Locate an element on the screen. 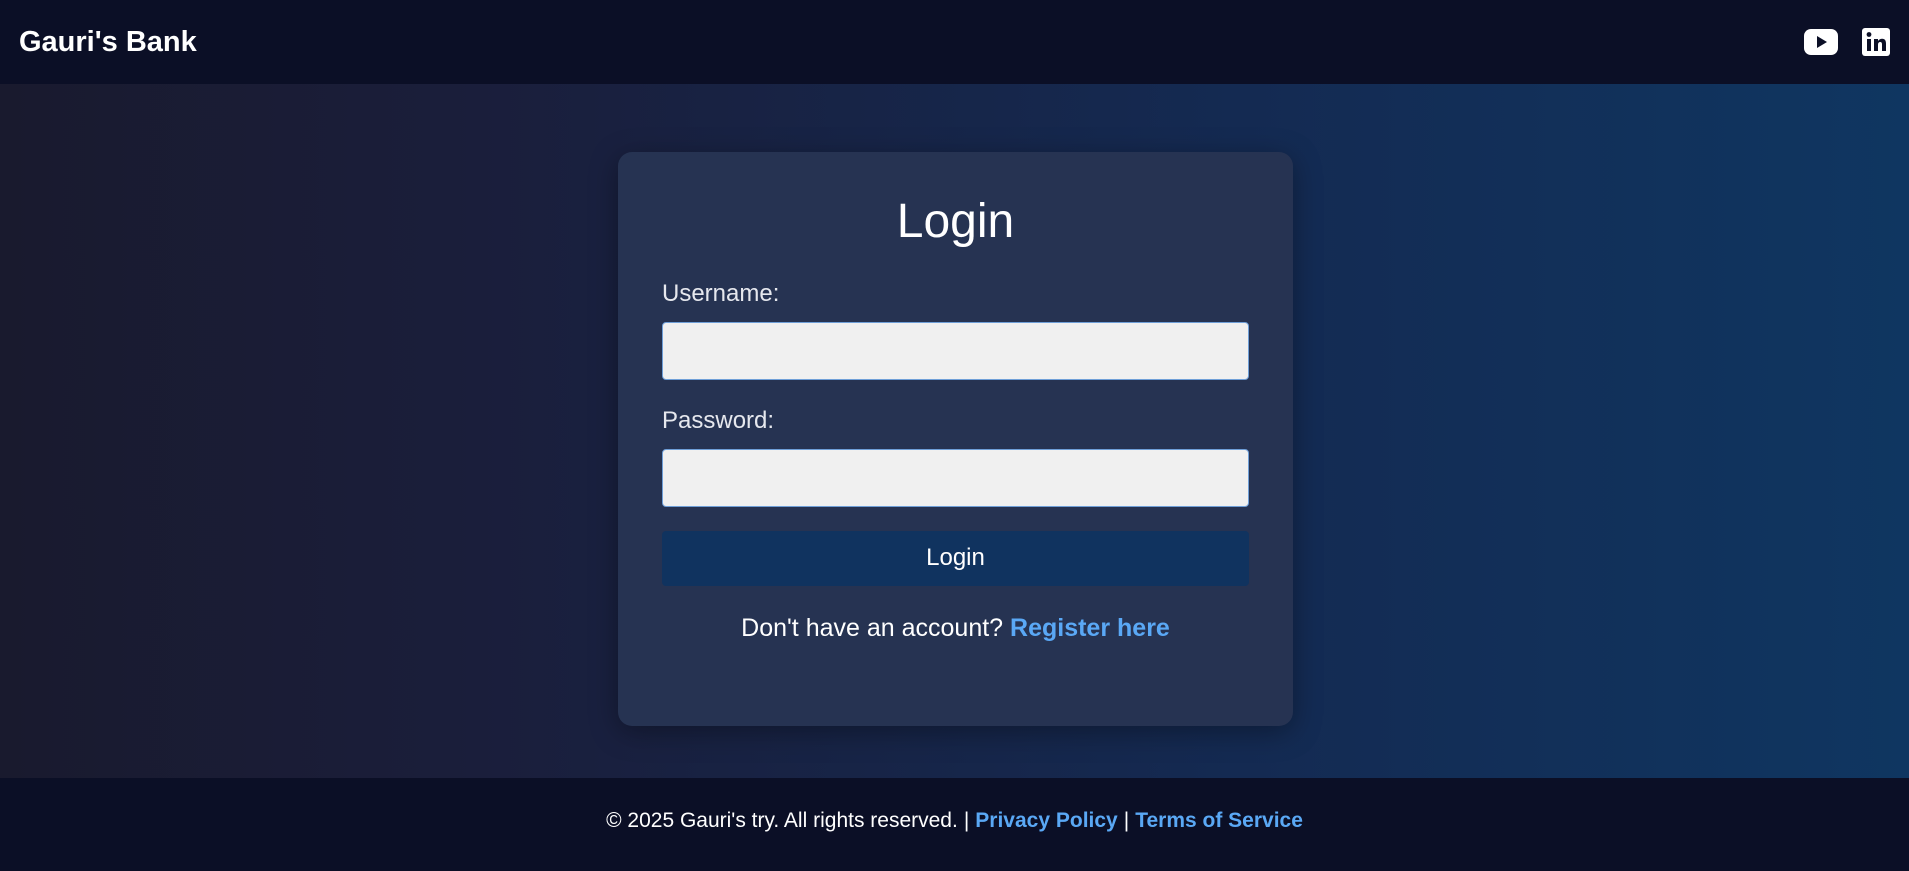 This screenshot has height=871, width=1909. register-prompt-line: Don't have an account? Register here is located at coordinates (955, 628).